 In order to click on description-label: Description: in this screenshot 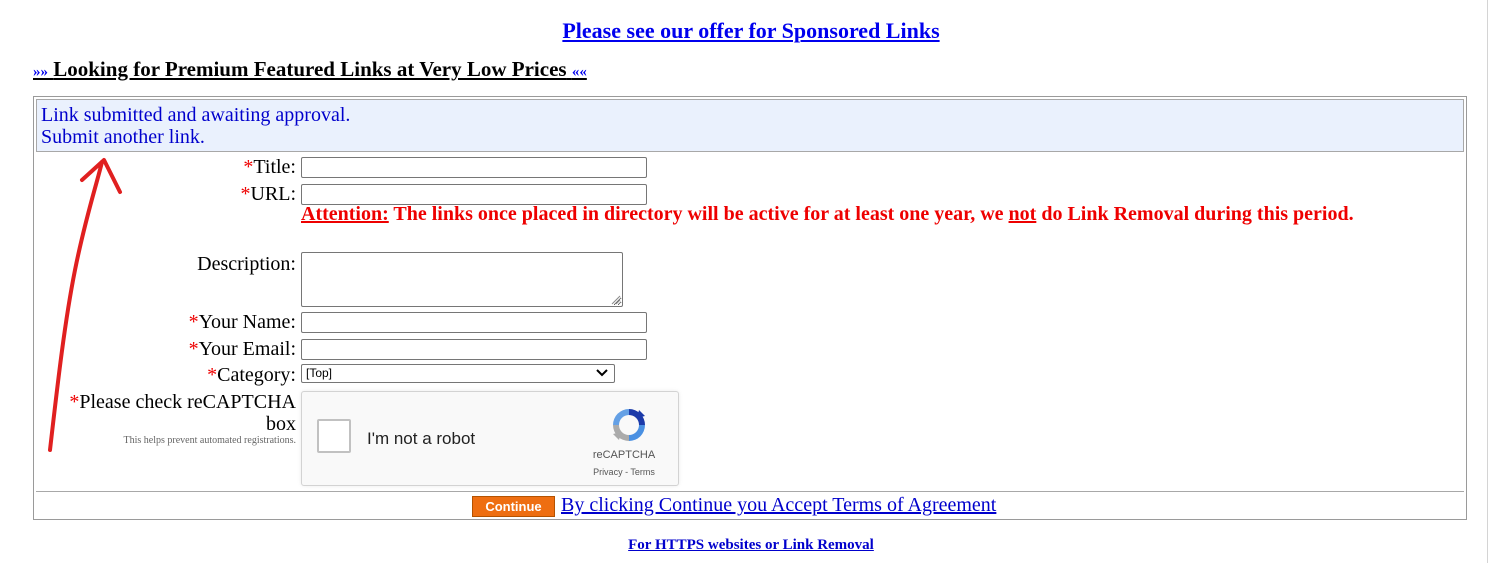, I will do `click(246, 264)`.